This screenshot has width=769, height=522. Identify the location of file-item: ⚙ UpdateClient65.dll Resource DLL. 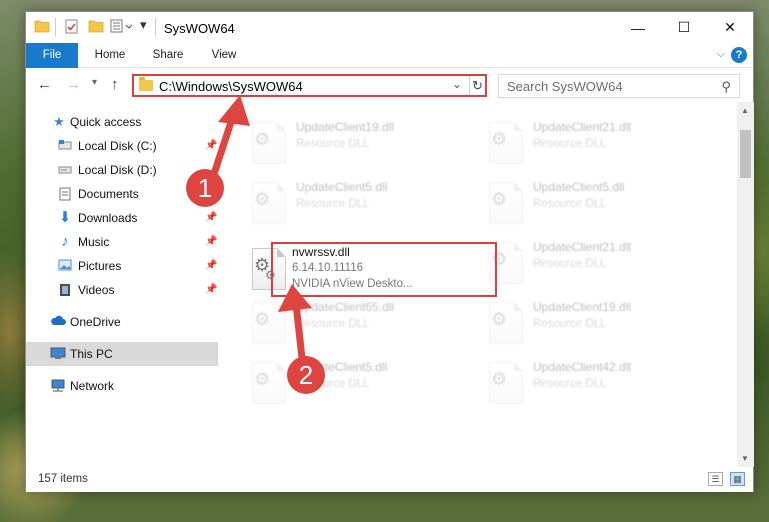
(356, 323).